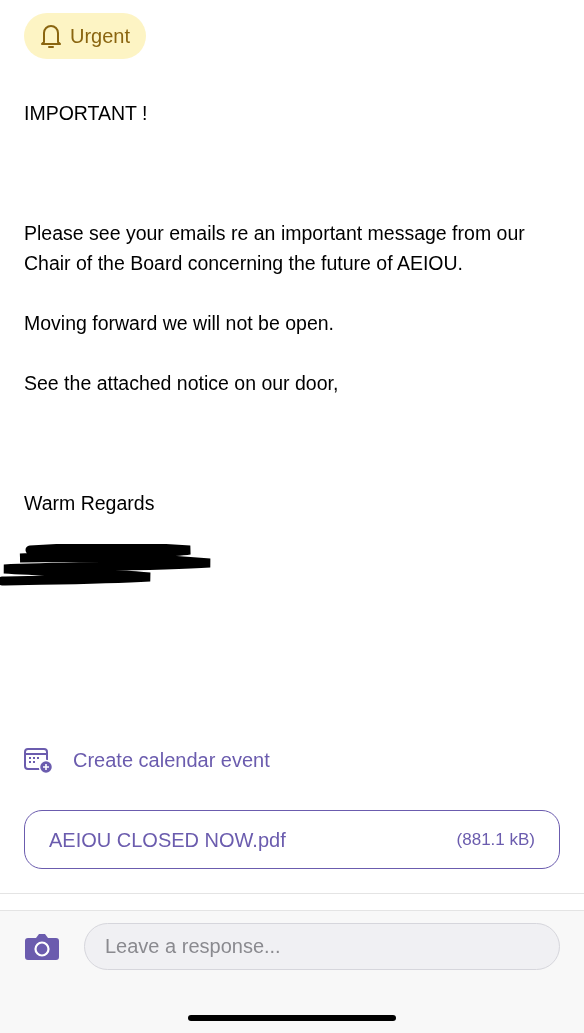 The height and width of the screenshot is (1033, 584). I want to click on message-paragraph: Moving forward we will not be open., so click(179, 323).